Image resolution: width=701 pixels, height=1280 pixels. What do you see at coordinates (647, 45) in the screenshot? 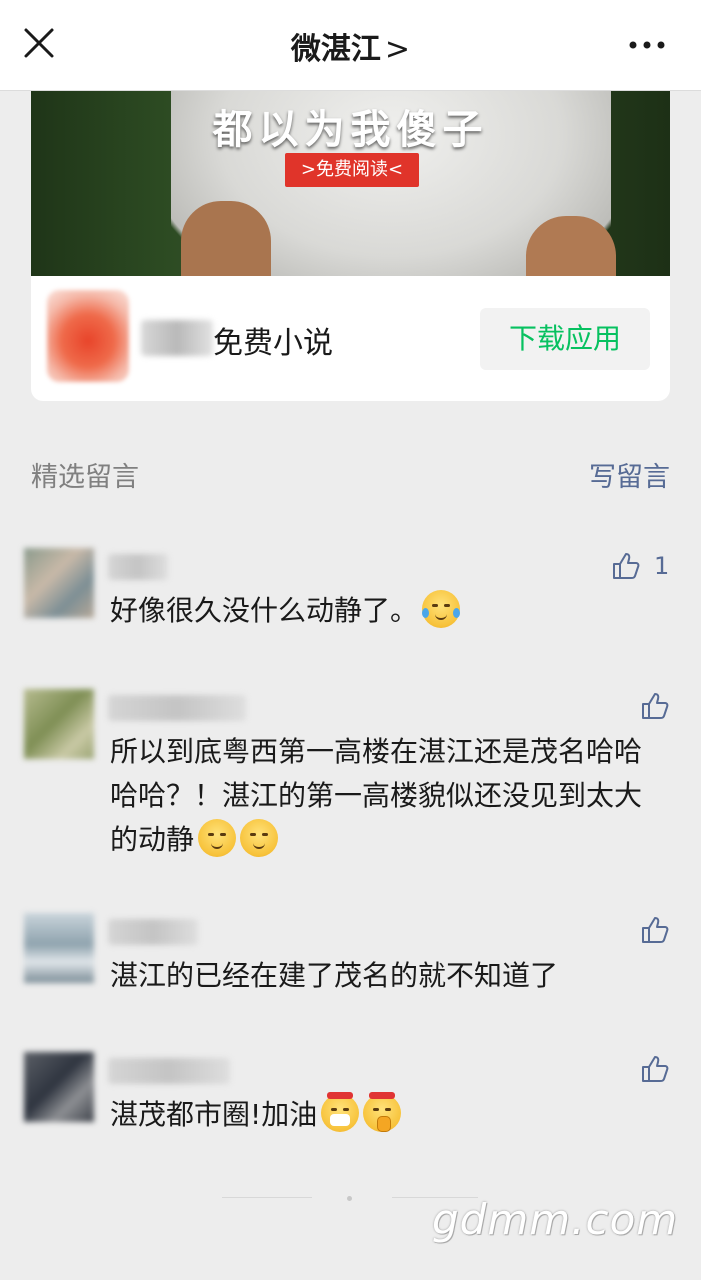
I see `more-icon` at bounding box center [647, 45].